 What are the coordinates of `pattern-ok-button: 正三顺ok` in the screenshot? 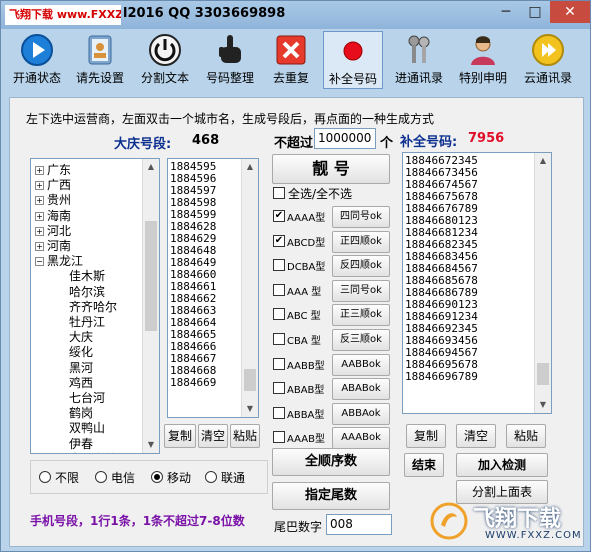 It's located at (361, 315).